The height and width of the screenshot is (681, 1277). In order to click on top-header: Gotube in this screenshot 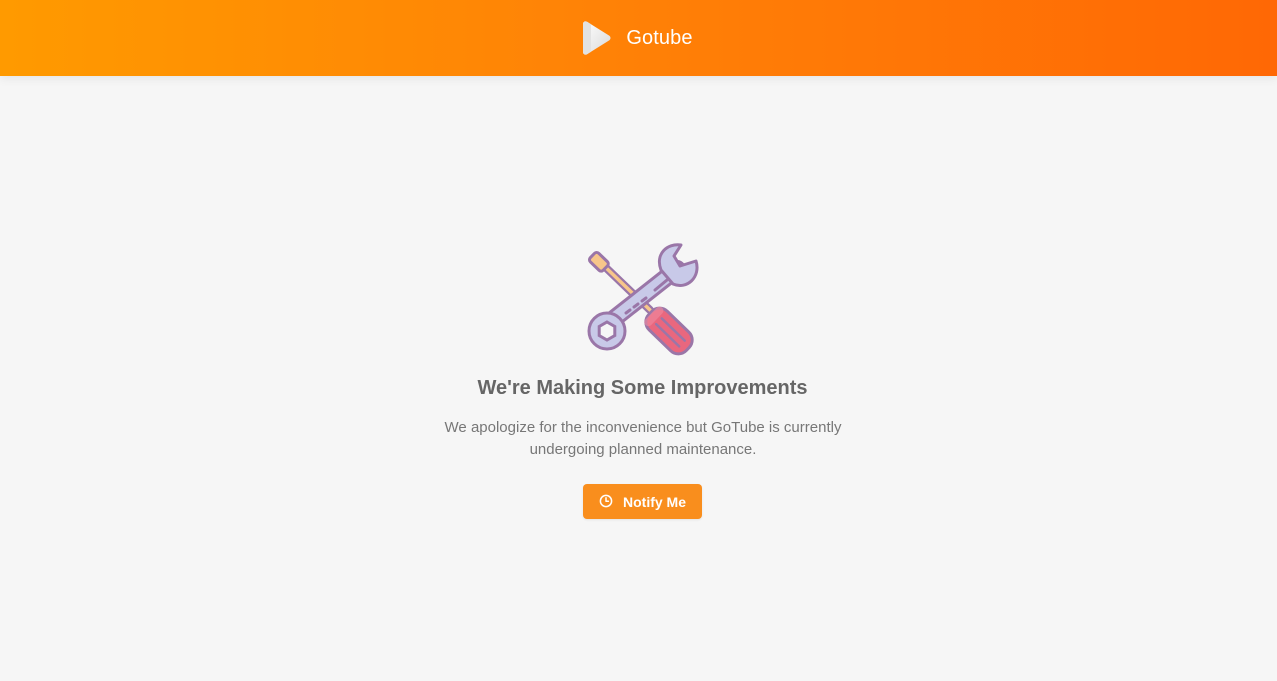, I will do `click(638, 38)`.